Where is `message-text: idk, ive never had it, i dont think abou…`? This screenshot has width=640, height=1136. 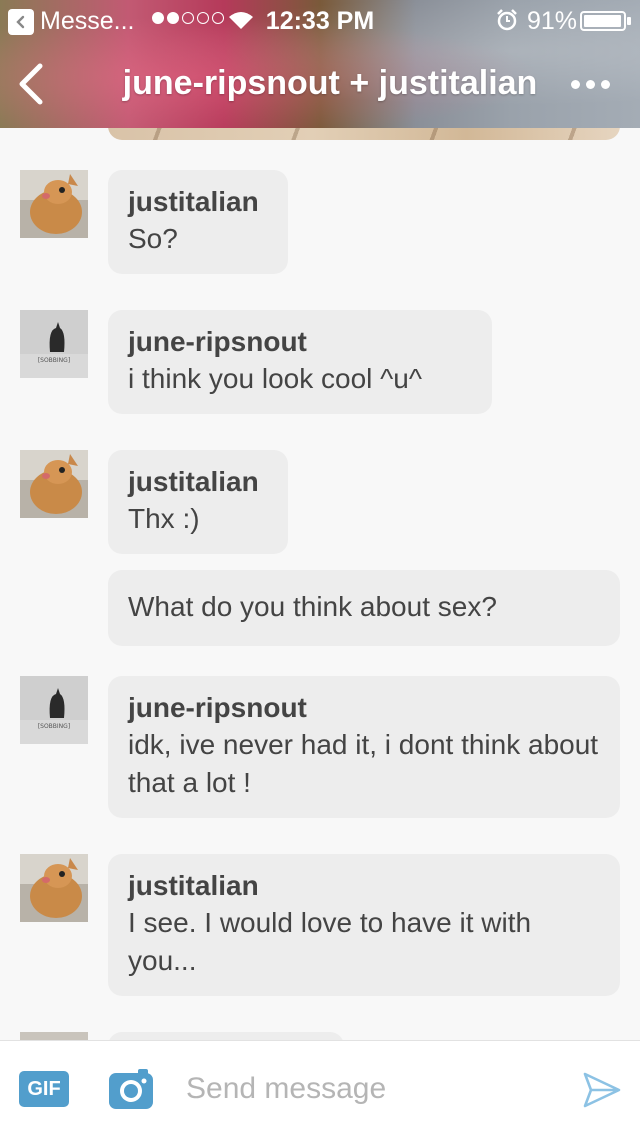 message-text: idk, ive never had it, i dont think abou… is located at coordinates (363, 763).